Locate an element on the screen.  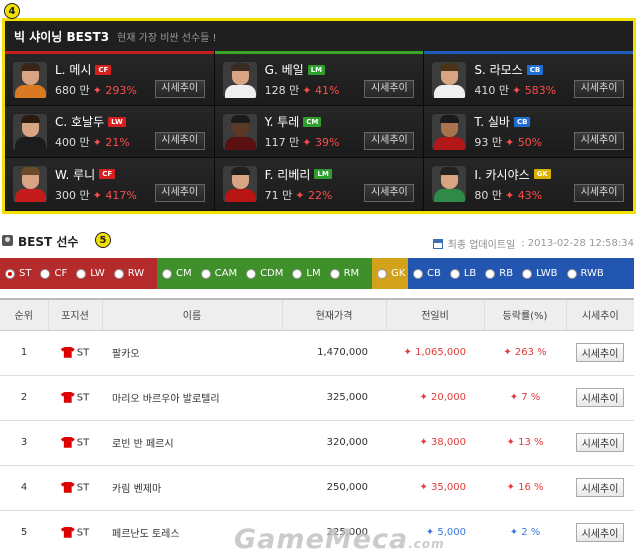
player-name-cell: 로빈 반 페르시 is located at coordinates (192, 443).